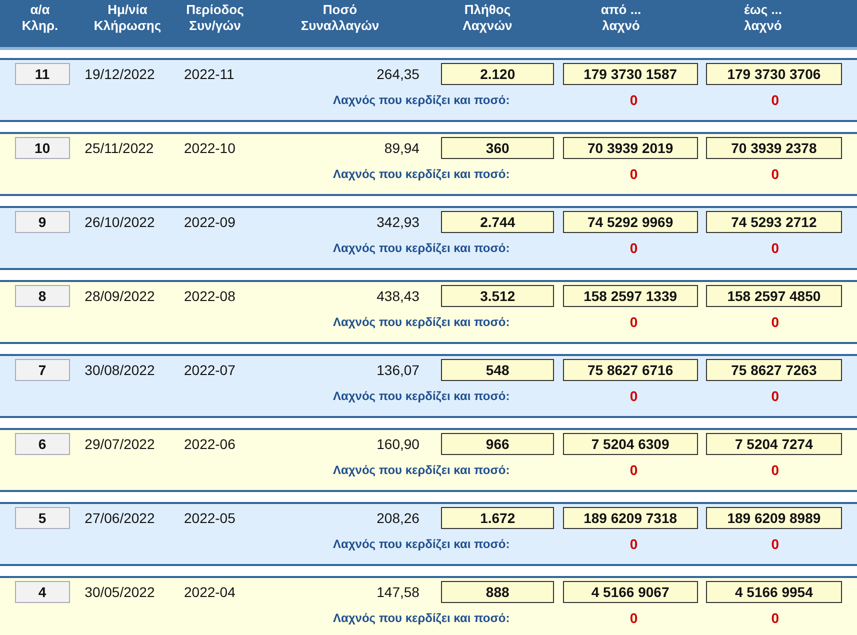  Describe the element at coordinates (120, 296) in the screenshot. I see `draw-date: 28/09/2022` at that location.